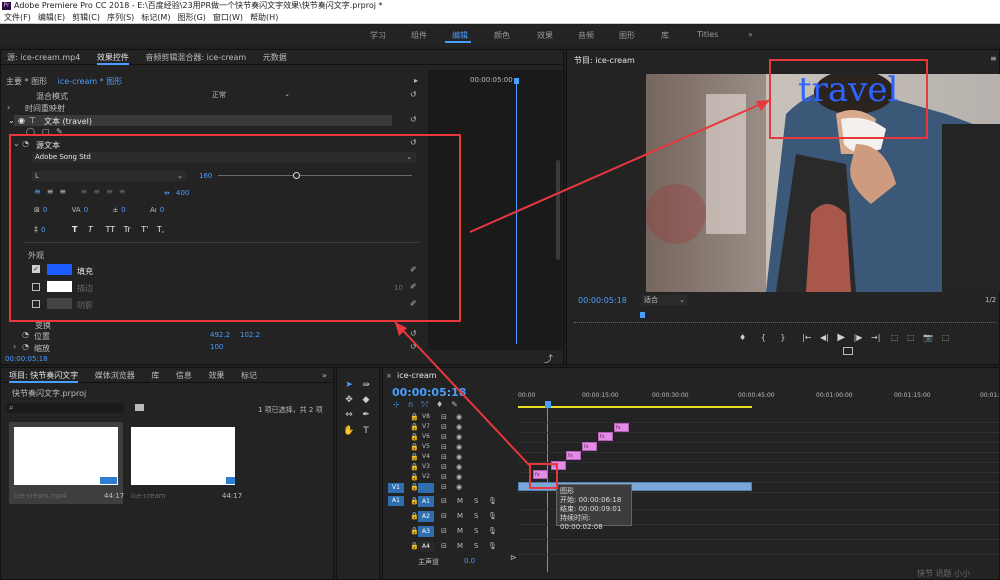  What do you see at coordinates (620, 166) in the screenshot?
I see `arrow-to-title` at bounding box center [620, 166].